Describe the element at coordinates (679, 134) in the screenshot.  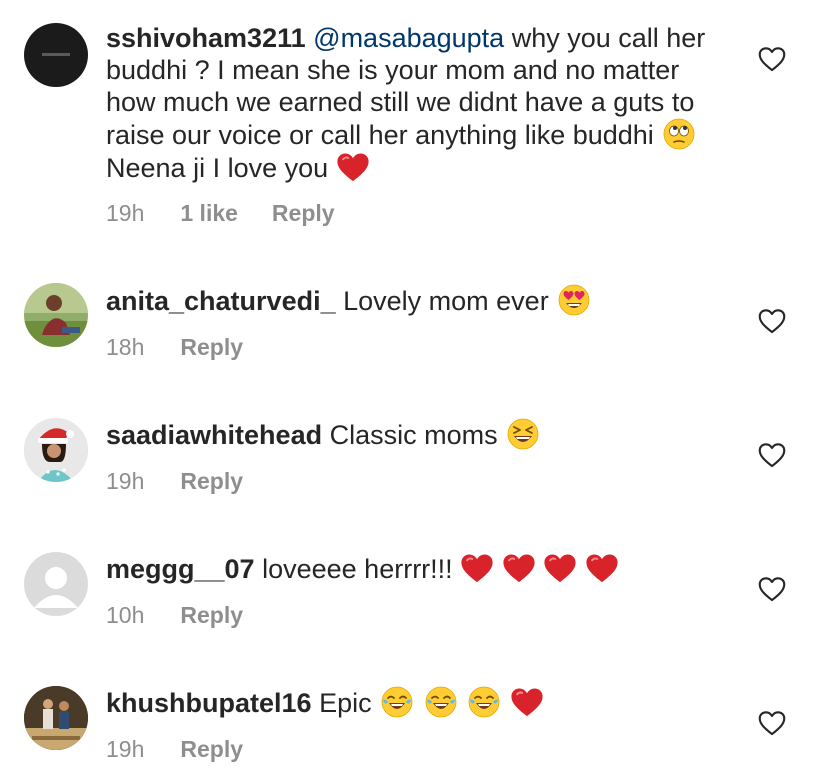
I see `face-rolling-eyes-emoji` at that location.